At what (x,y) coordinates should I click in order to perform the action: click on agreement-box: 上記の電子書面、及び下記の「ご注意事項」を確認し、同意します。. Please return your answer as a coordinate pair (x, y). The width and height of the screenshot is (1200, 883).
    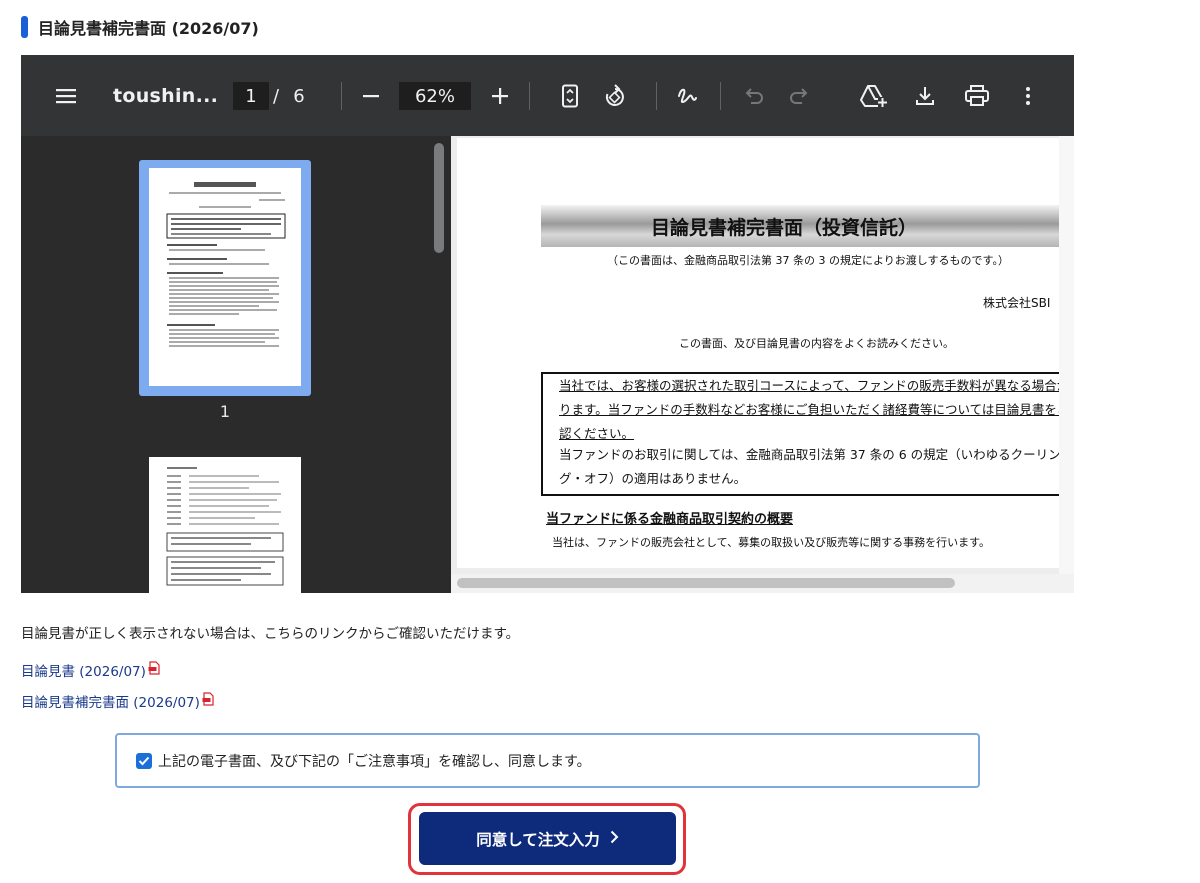
    Looking at the image, I should click on (547, 760).